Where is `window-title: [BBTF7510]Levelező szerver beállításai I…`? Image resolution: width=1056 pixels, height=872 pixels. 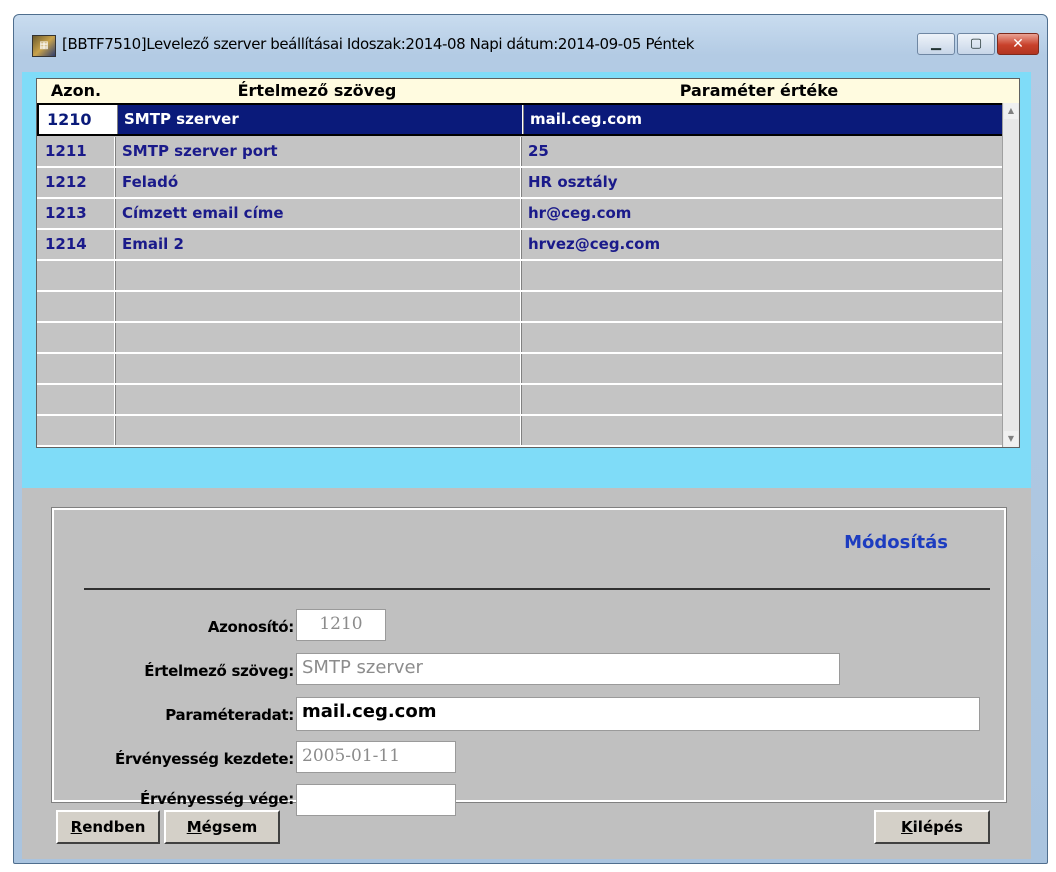 window-title: [BBTF7510]Levelező szerver beállításai I… is located at coordinates (378, 44).